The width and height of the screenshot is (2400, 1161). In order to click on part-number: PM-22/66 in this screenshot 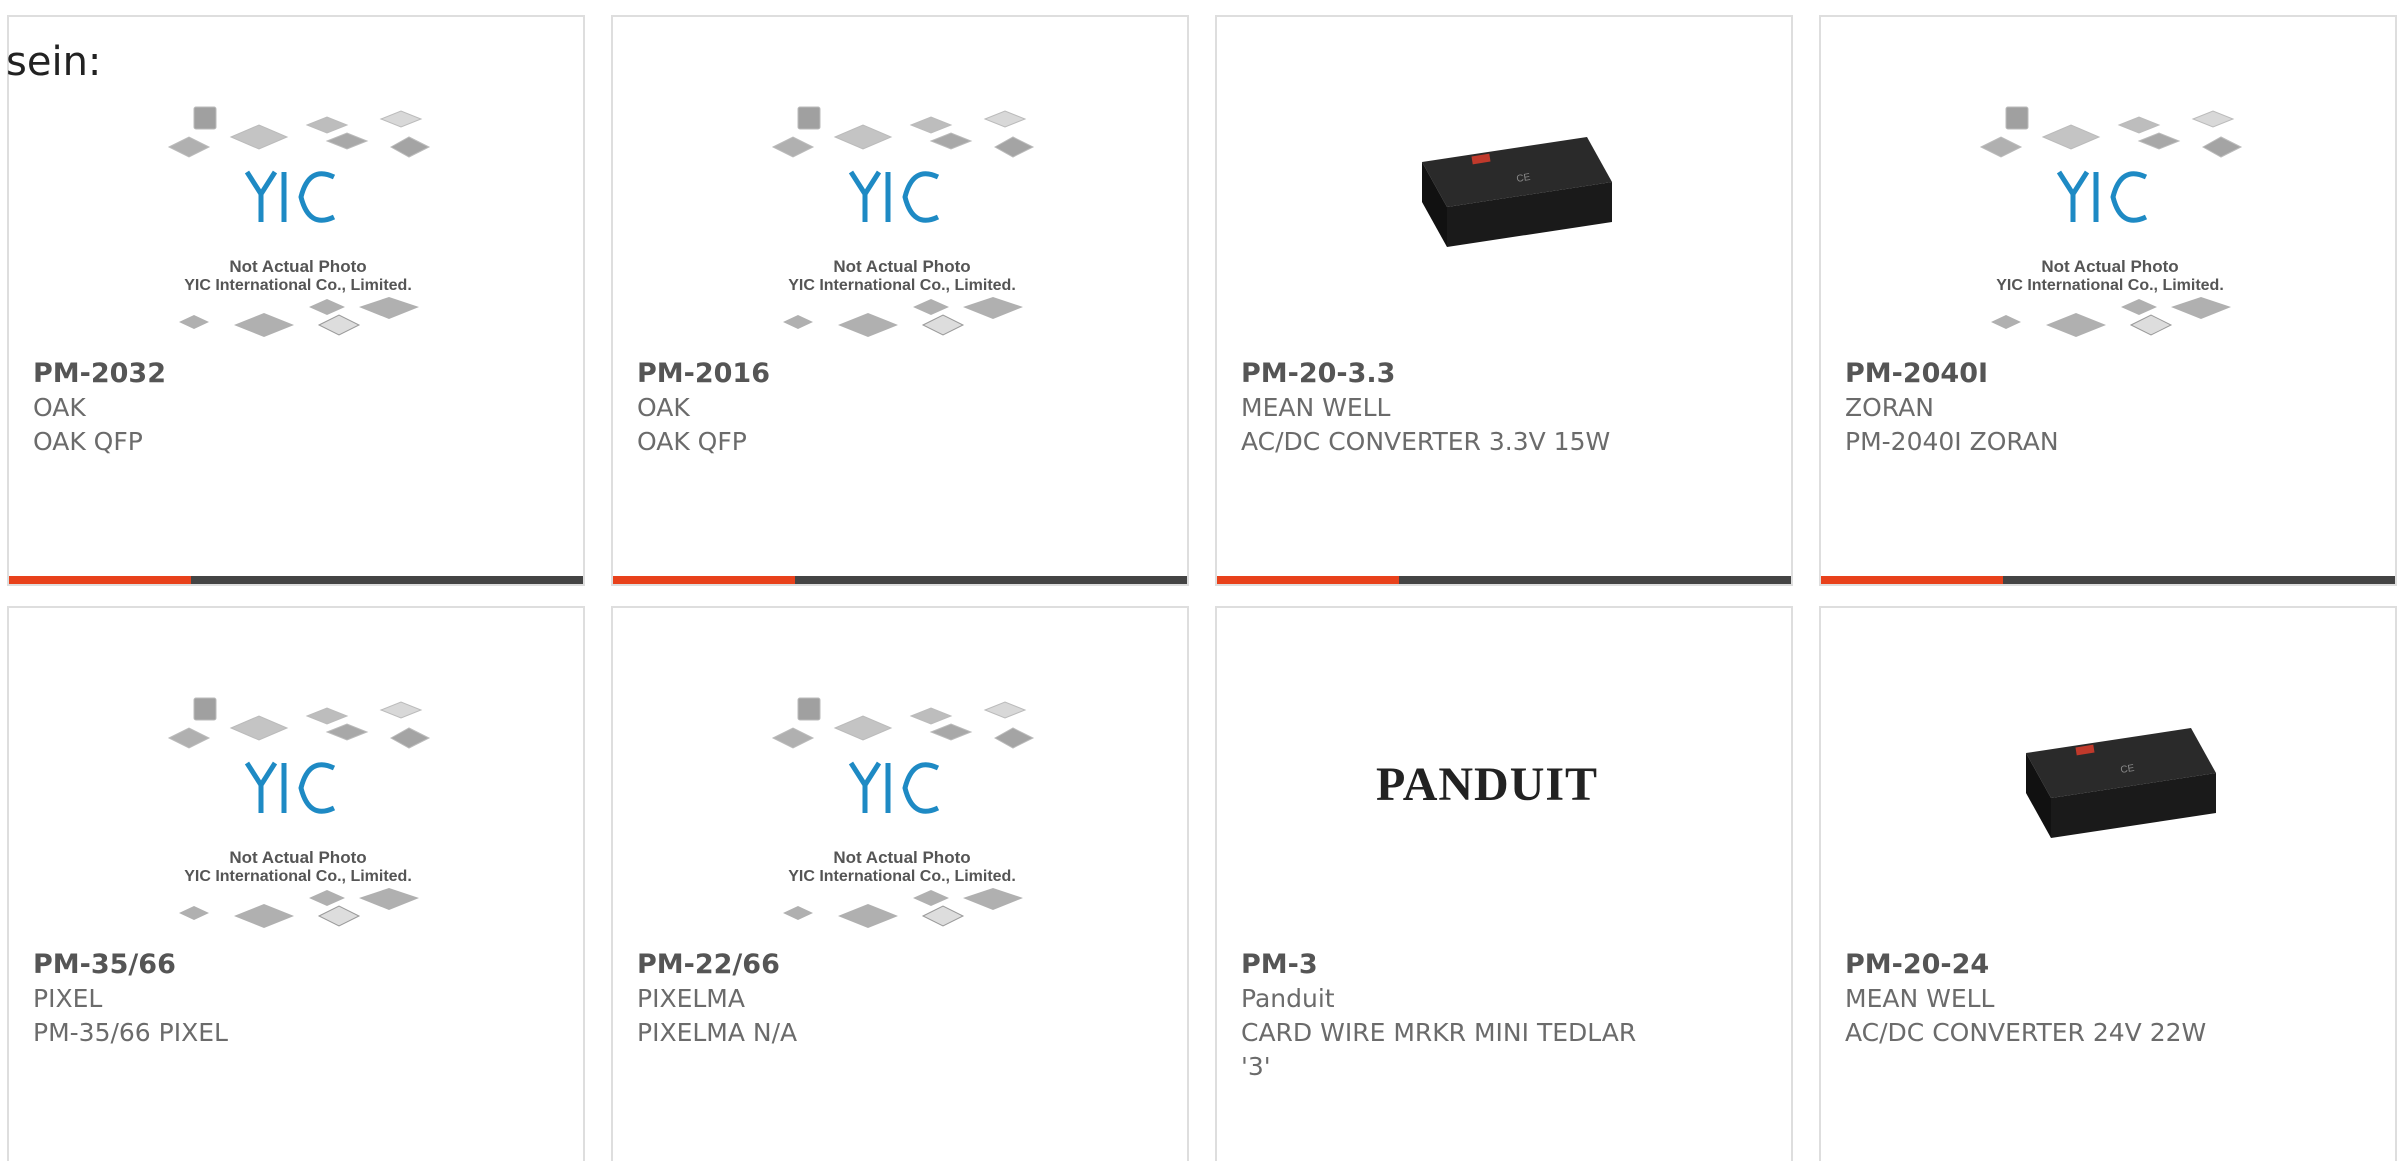, I will do `click(857, 965)`.